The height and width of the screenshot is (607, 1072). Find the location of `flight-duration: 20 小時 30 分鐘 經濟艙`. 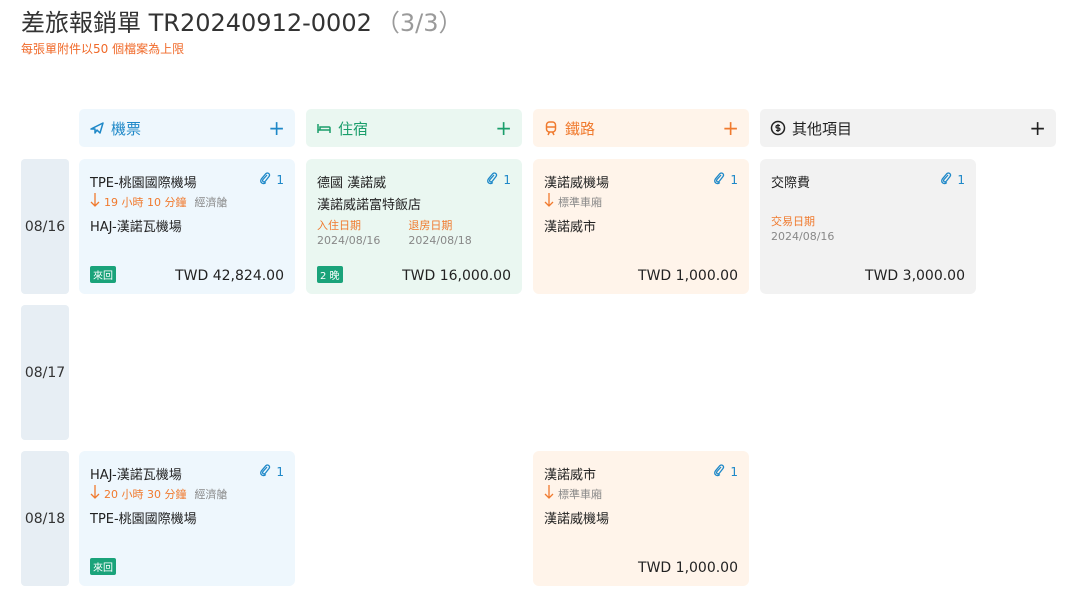

flight-duration: 20 小時 30 分鐘 經濟艙 is located at coordinates (158, 493).